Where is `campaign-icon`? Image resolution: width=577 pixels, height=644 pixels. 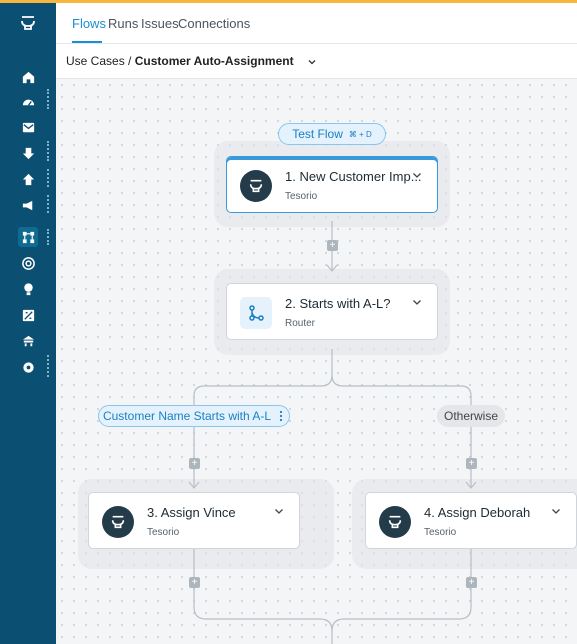
campaign-icon is located at coordinates (28, 205).